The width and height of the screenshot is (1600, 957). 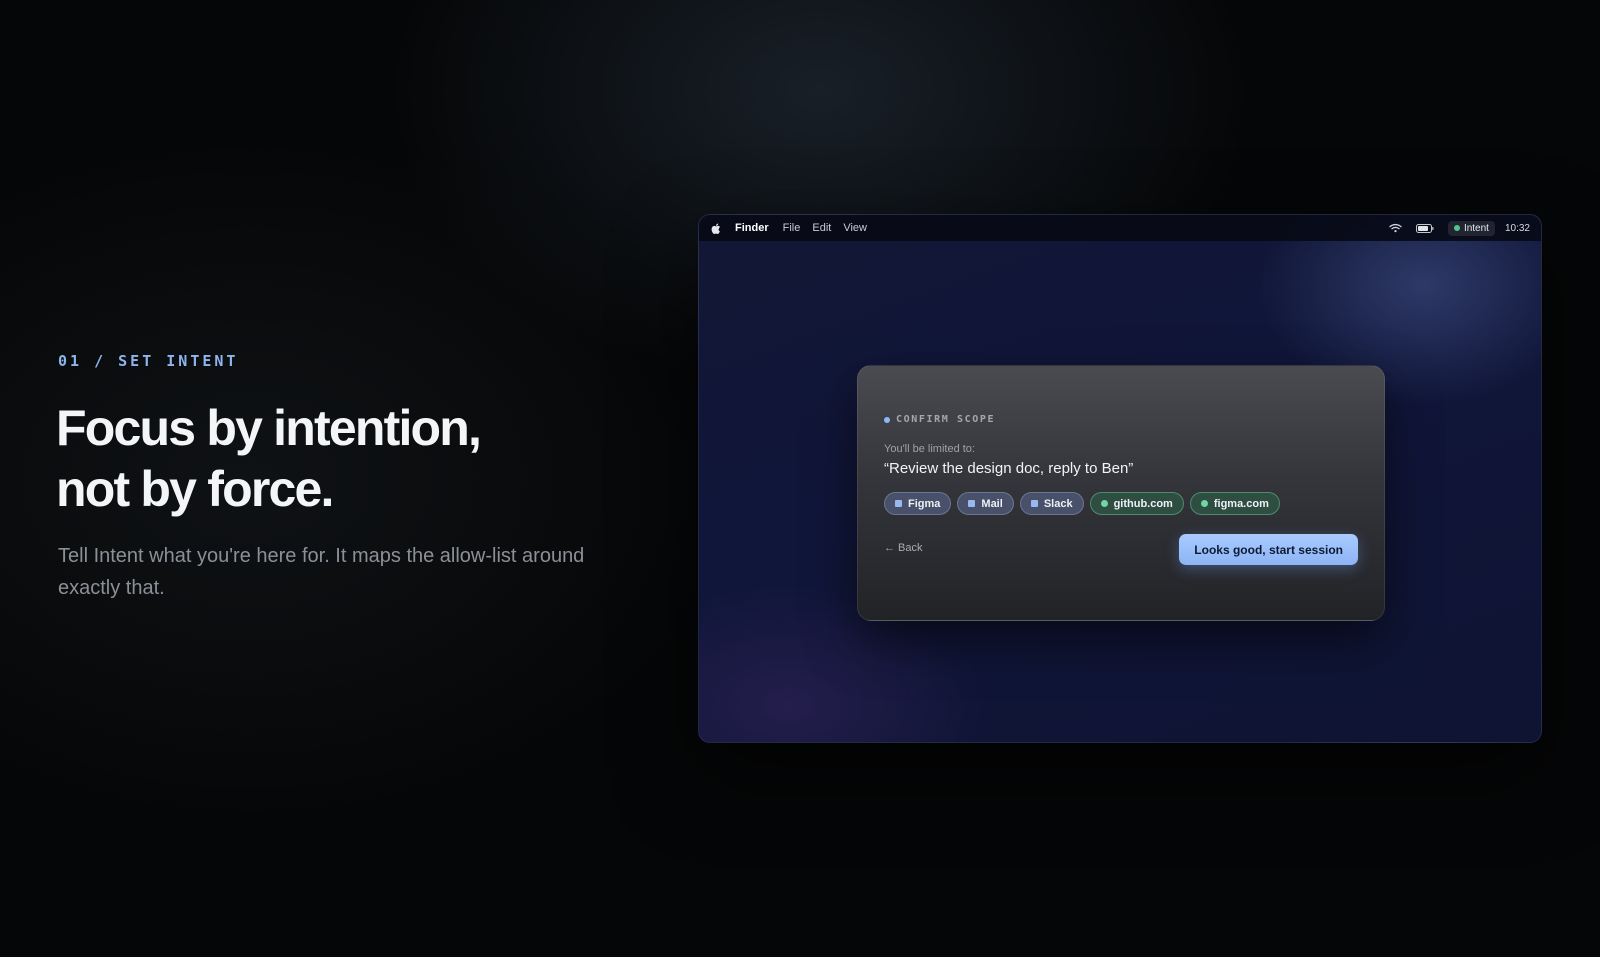 I want to click on status-dot, so click(x=1456, y=228).